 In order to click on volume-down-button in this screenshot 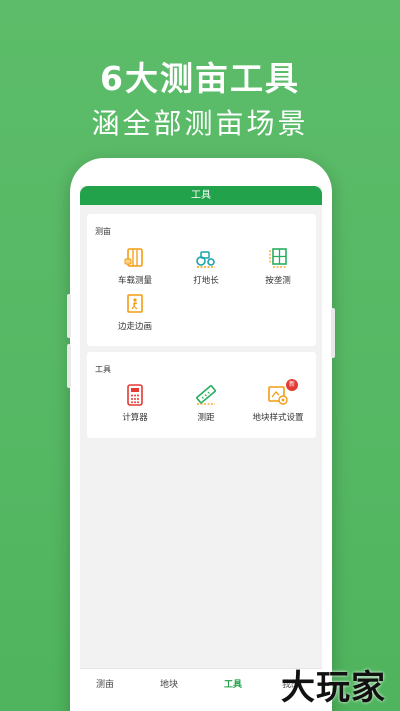, I will do `click(69, 366)`.